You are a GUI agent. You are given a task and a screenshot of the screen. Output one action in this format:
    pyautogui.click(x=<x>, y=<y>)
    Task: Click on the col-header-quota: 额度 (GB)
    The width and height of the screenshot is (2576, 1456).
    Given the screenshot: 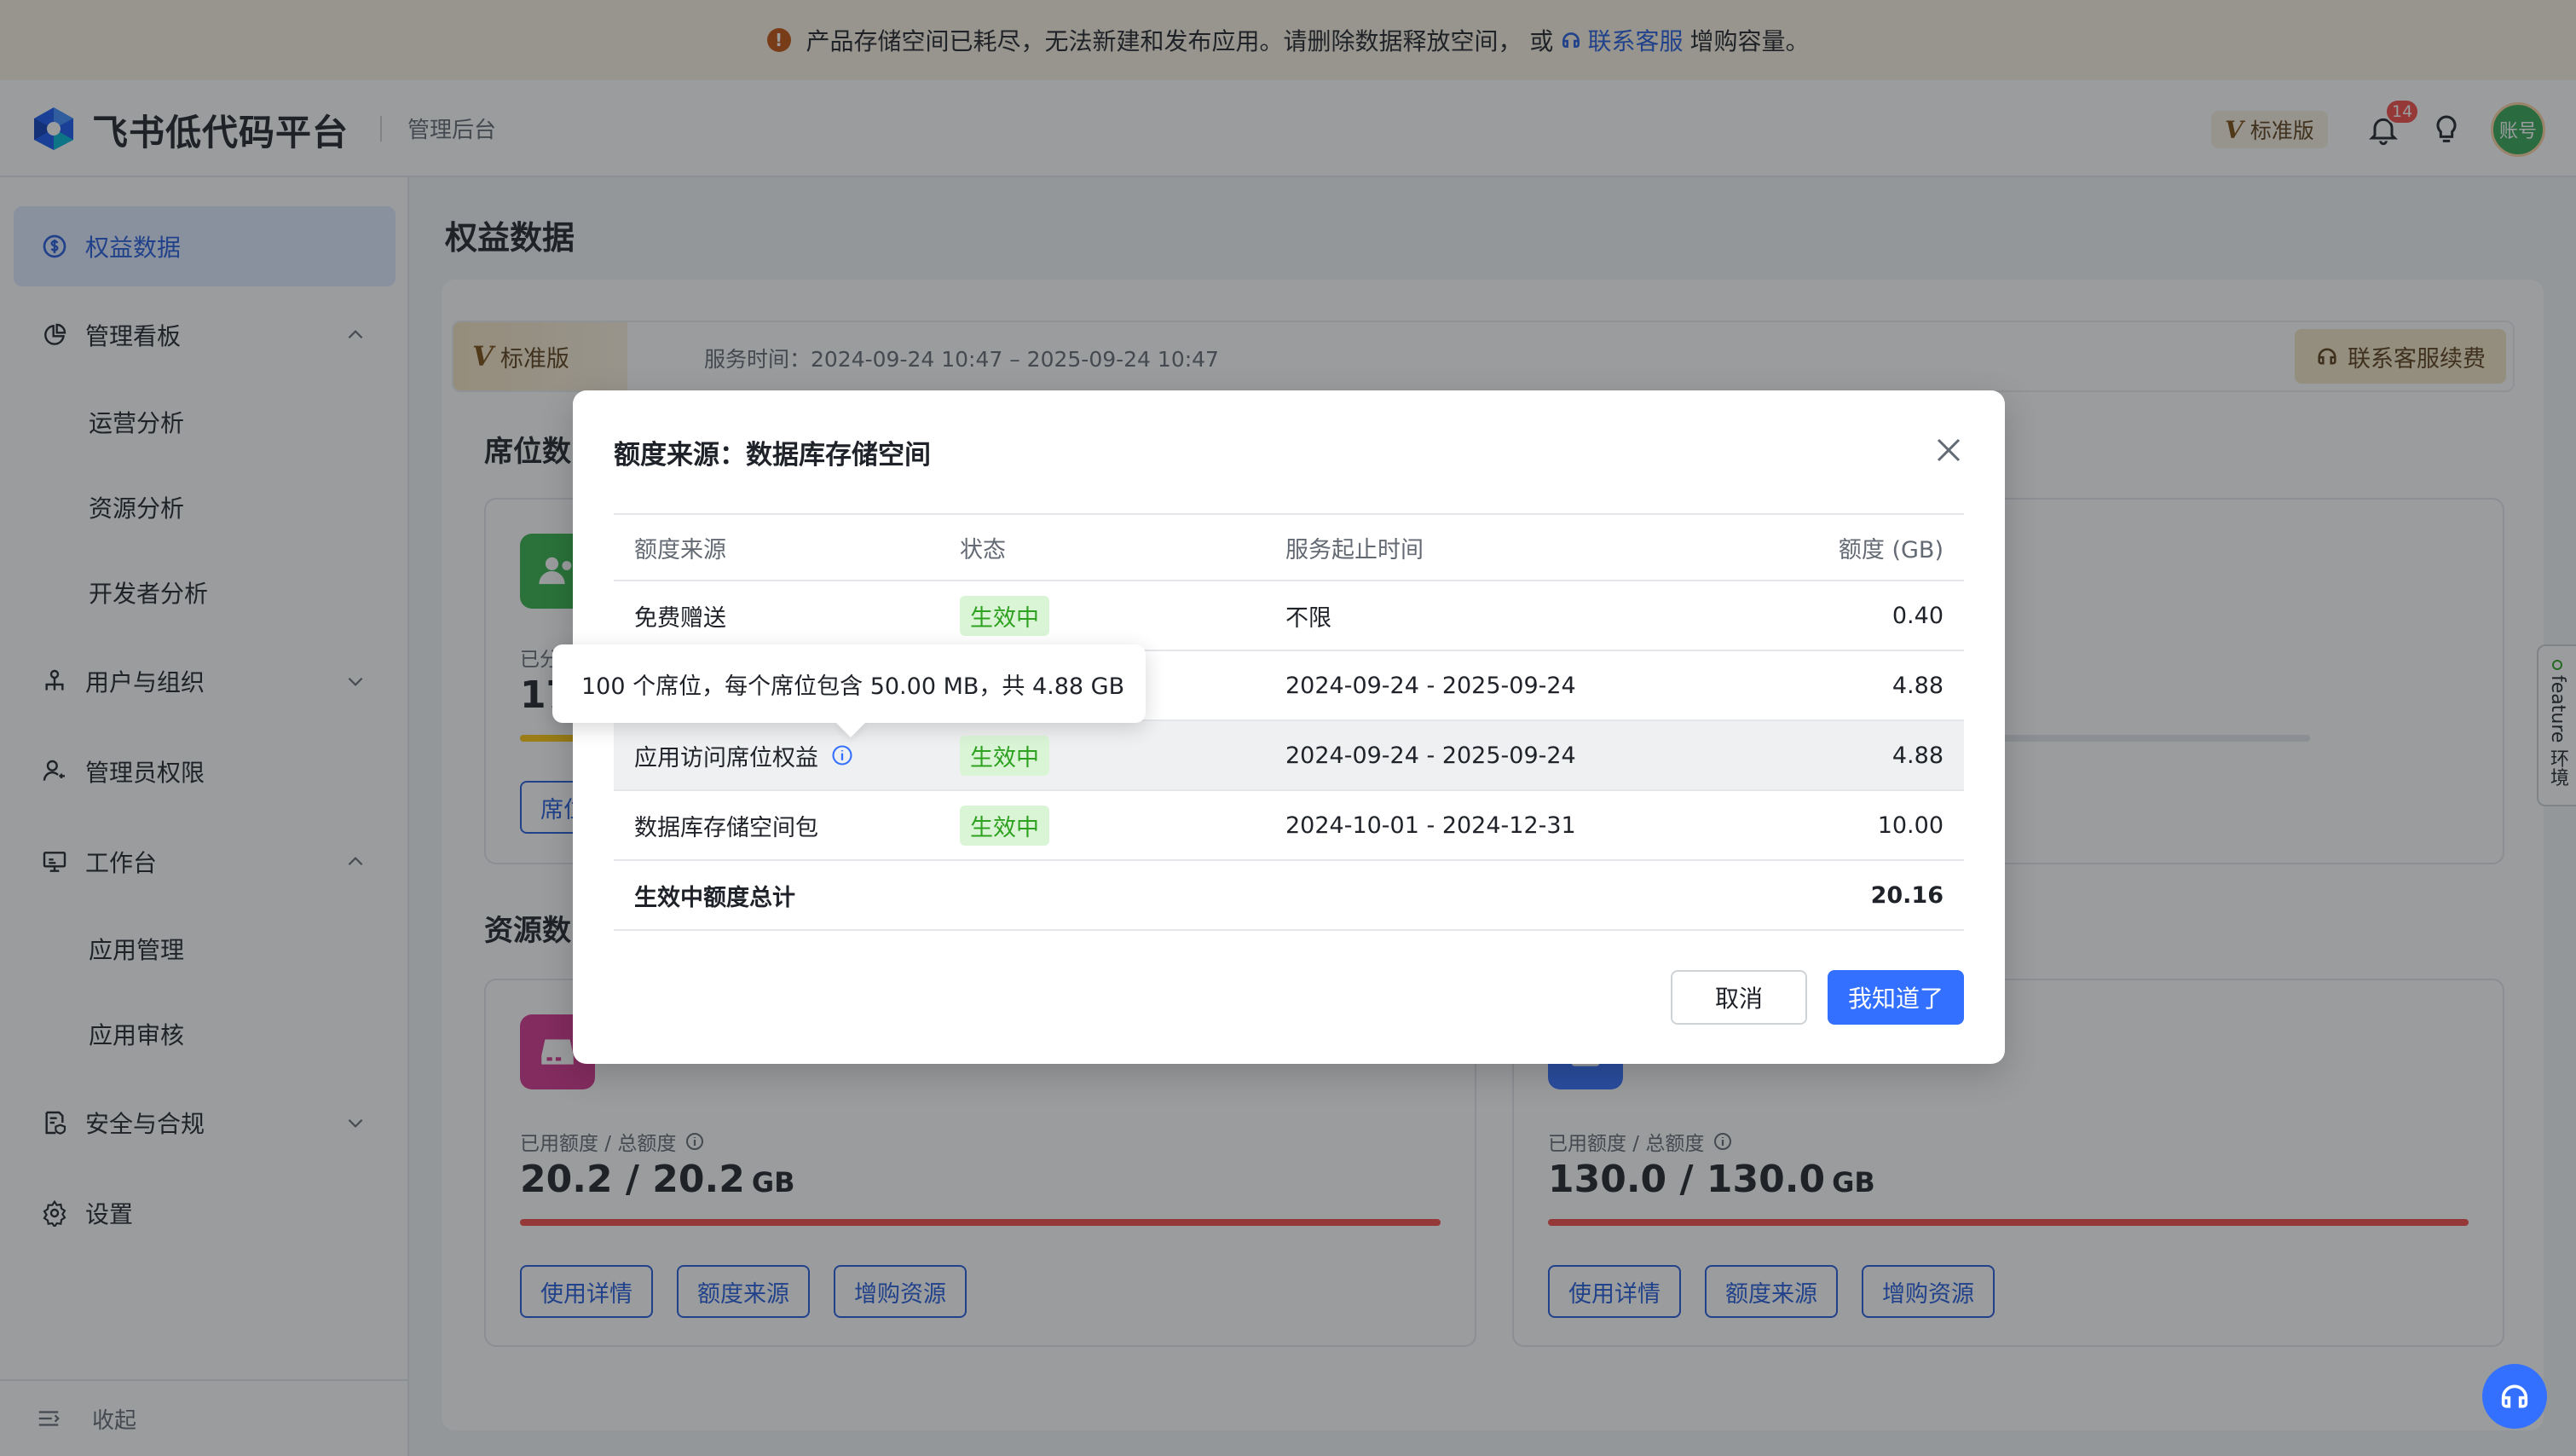 What is the action you would take?
    pyautogui.click(x=1891, y=549)
    